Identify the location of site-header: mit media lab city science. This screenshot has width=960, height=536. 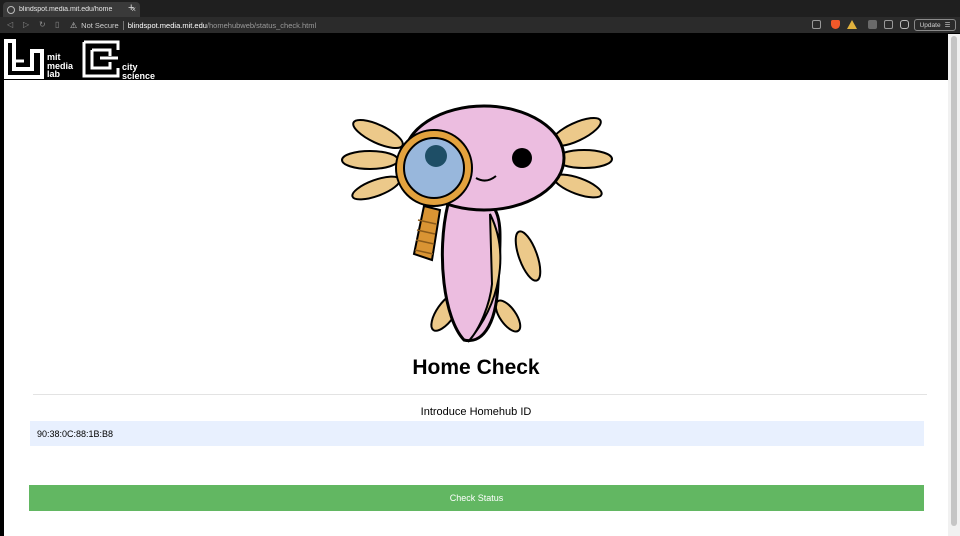
(480, 57).